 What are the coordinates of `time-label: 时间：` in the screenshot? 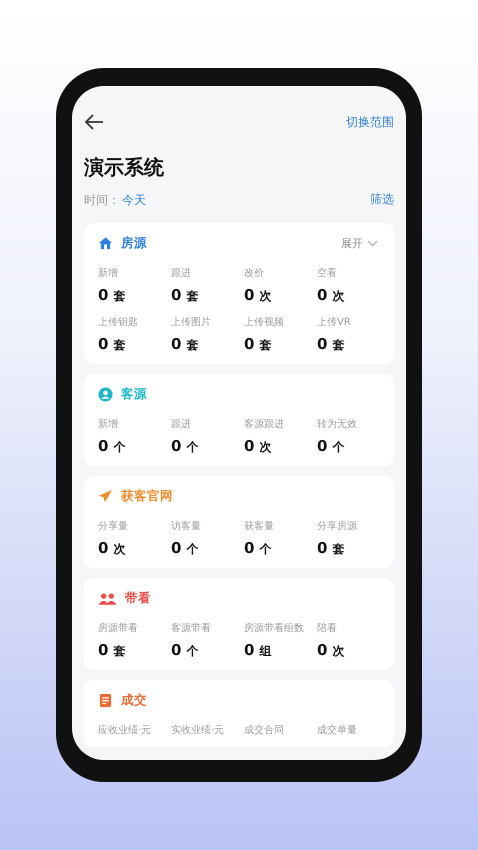 It's located at (102, 200).